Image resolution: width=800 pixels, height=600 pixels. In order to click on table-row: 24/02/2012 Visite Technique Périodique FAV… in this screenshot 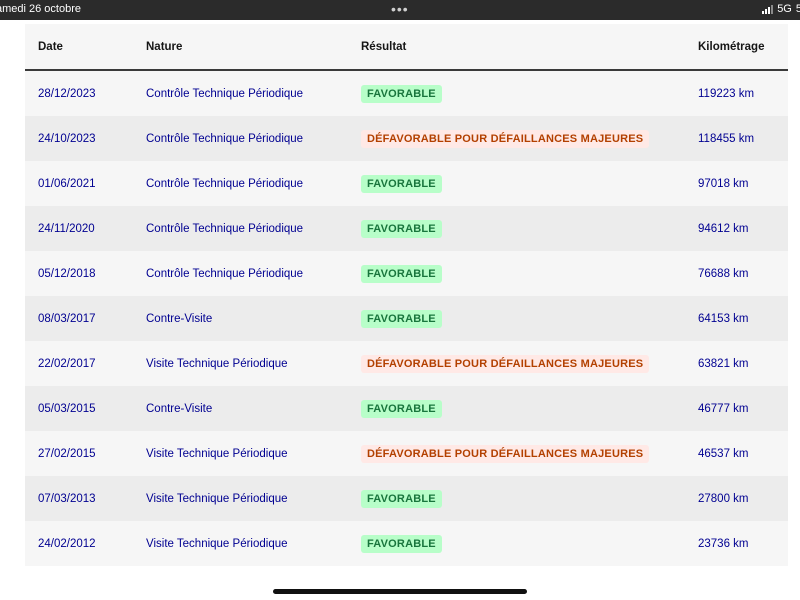, I will do `click(406, 543)`.